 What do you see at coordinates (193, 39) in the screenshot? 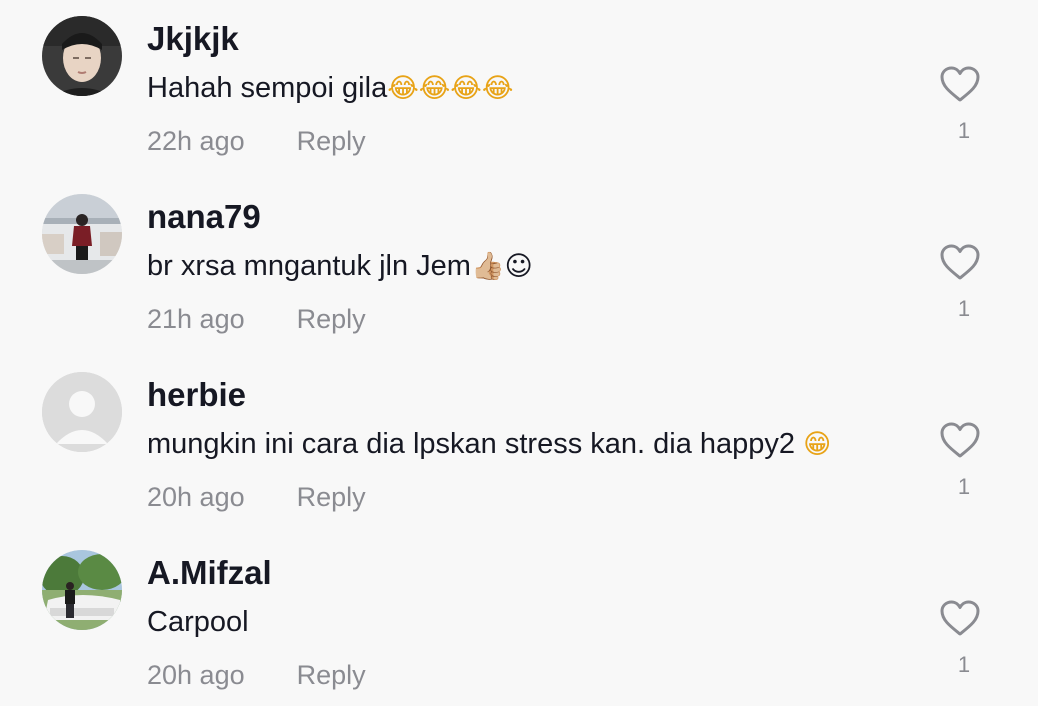
I see `username: Jkjkjk` at bounding box center [193, 39].